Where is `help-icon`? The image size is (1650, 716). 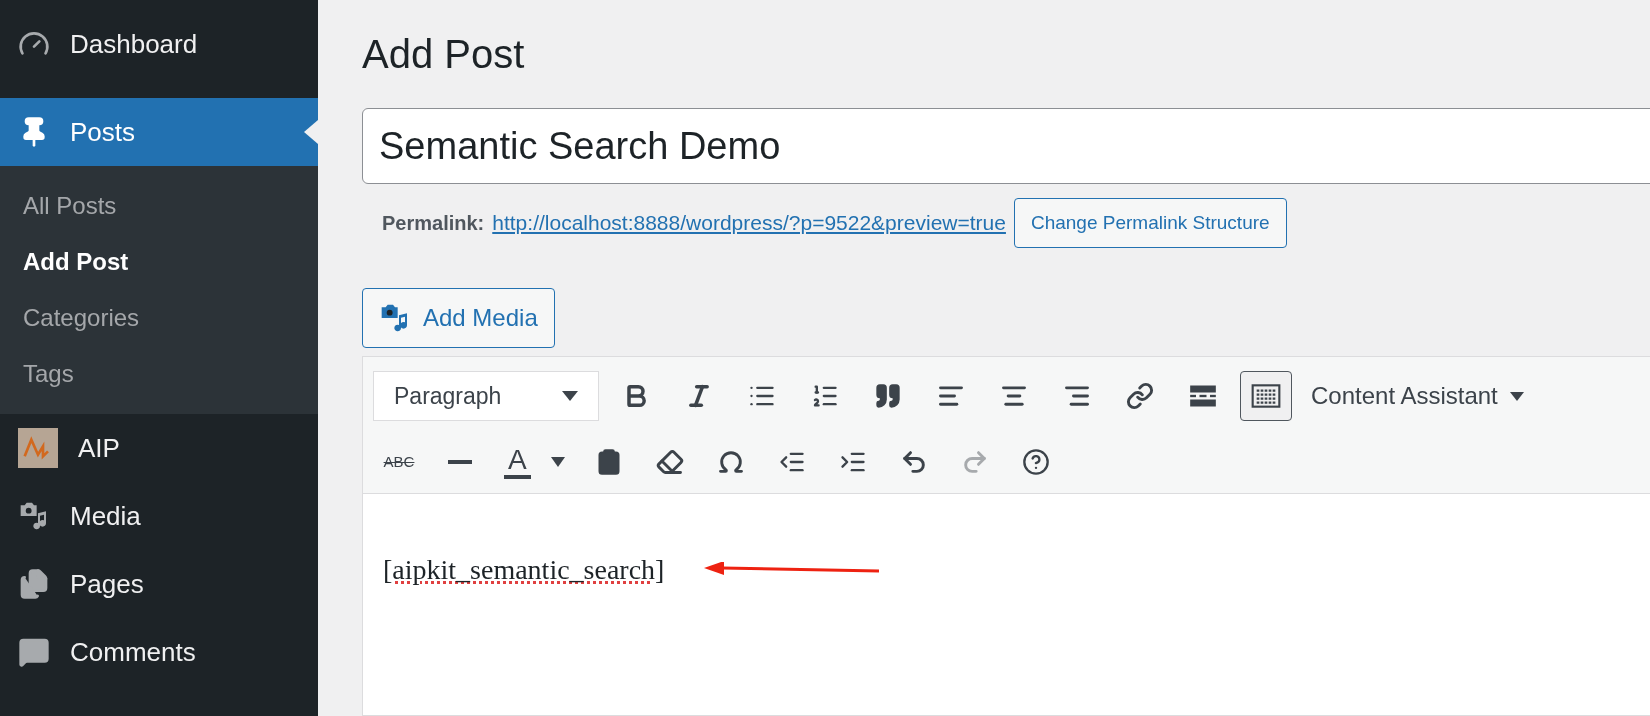 help-icon is located at coordinates (1035, 462).